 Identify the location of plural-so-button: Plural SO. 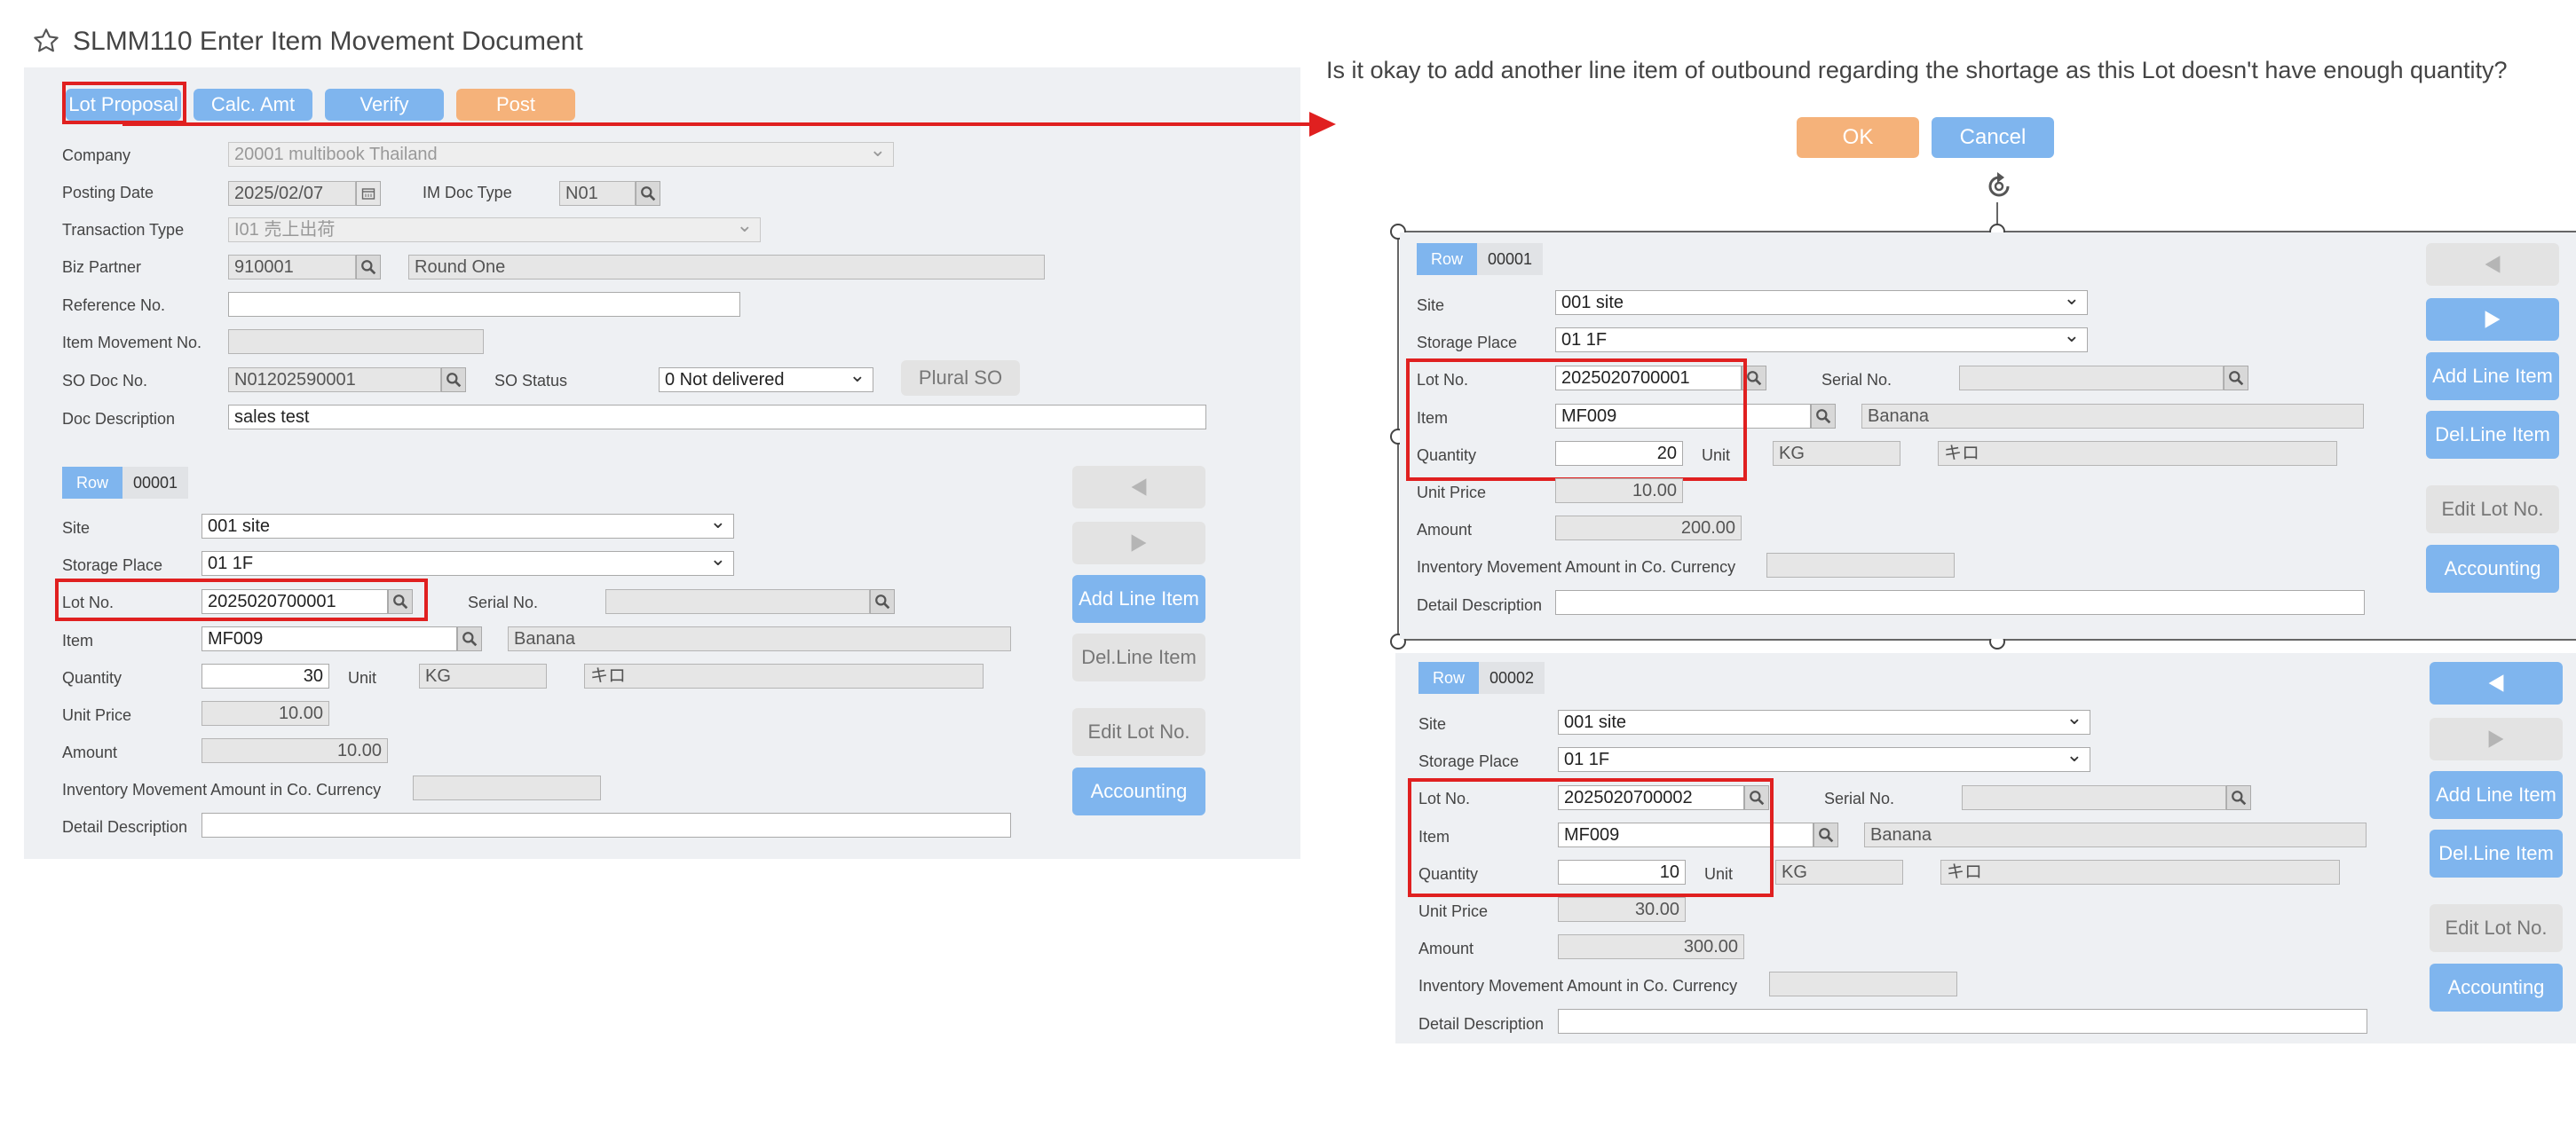
(960, 378).